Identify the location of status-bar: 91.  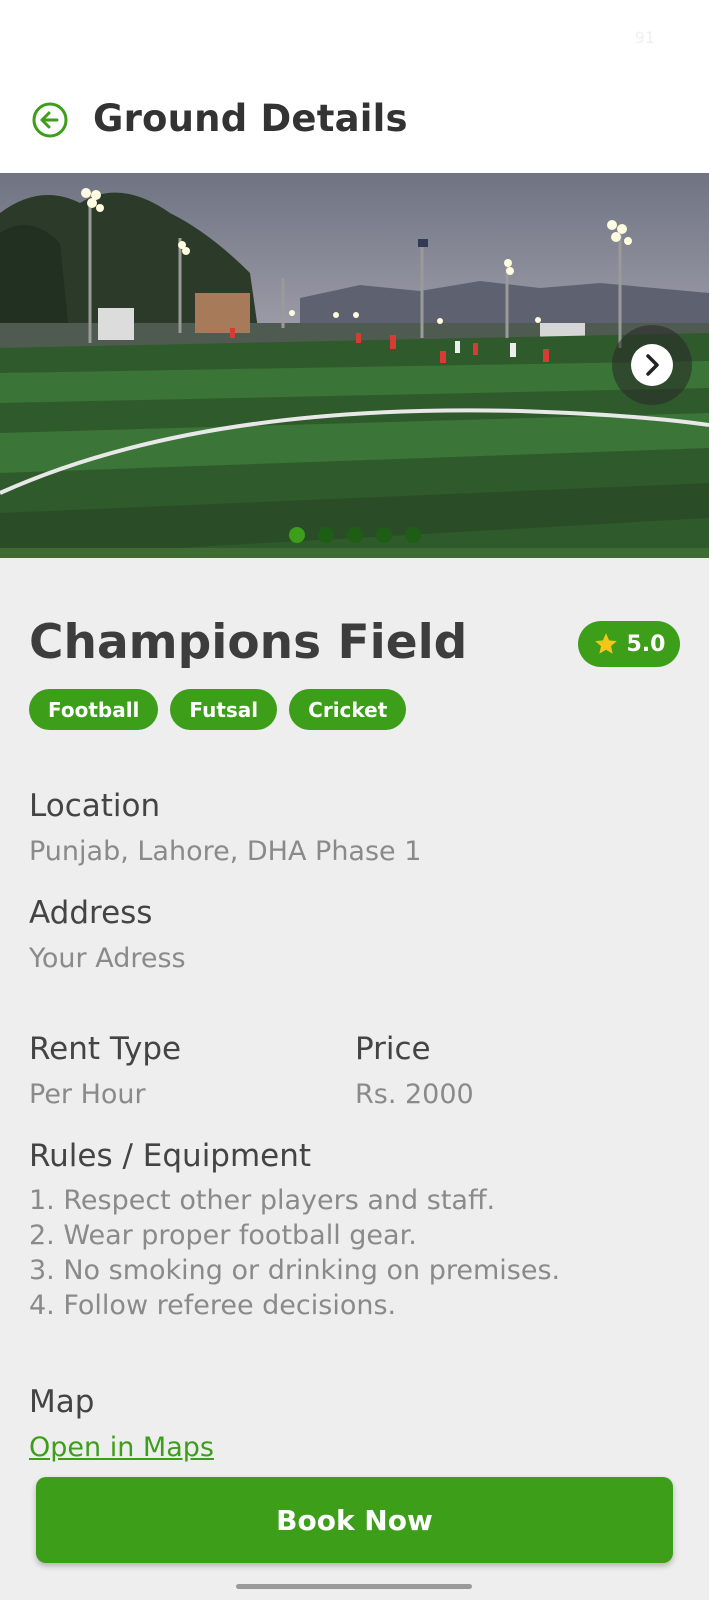
(354, 40).